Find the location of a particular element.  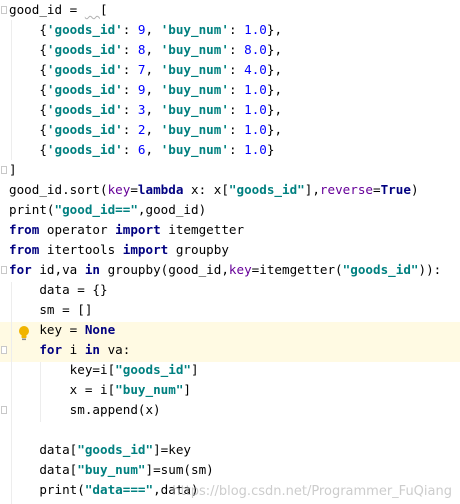

code-token: ]=key is located at coordinates (172, 449).